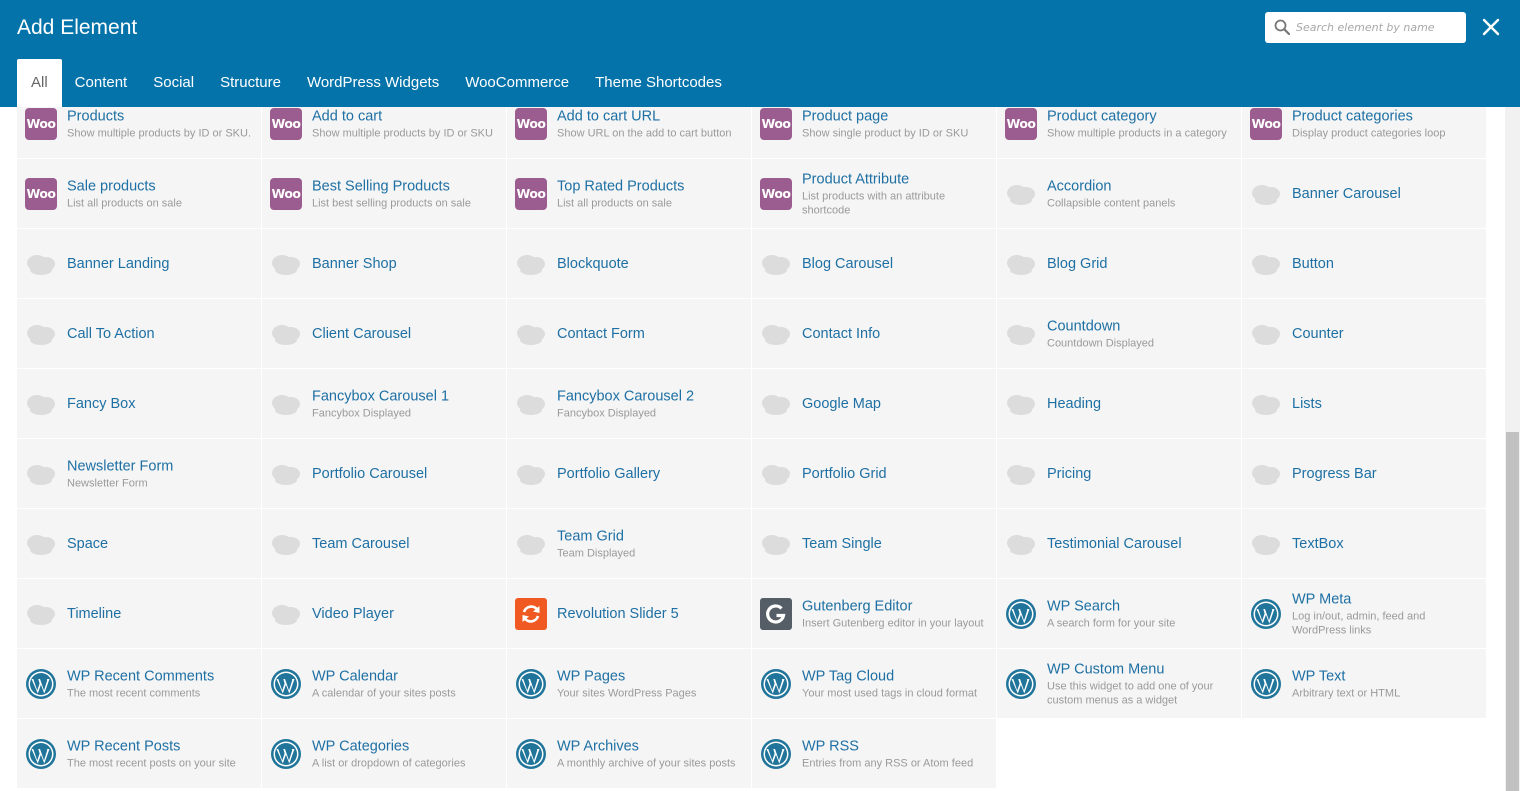  What do you see at coordinates (1364, 194) in the screenshot?
I see `element-item-banner-carousel: Banner Carousel` at bounding box center [1364, 194].